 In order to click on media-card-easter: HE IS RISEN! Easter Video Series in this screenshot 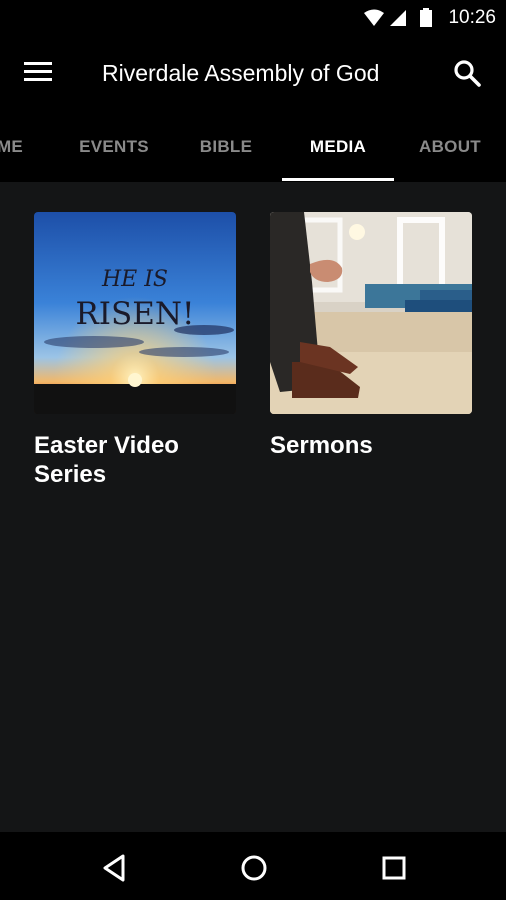, I will do `click(137, 350)`.